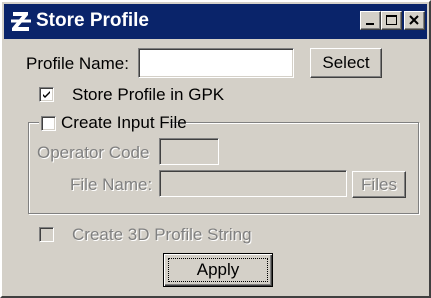 The width and height of the screenshot is (431, 298). What do you see at coordinates (253, 183) in the screenshot?
I see `file-name-input` at bounding box center [253, 183].